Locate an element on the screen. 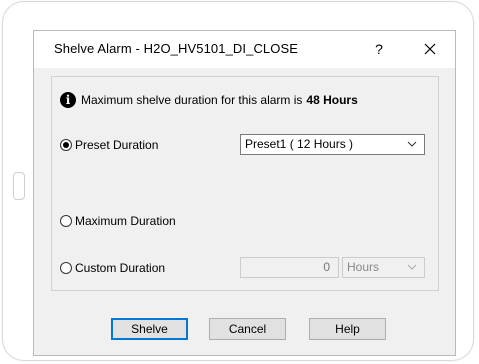 The width and height of the screenshot is (479, 364). preset-duration-radio is located at coordinates (66, 145).